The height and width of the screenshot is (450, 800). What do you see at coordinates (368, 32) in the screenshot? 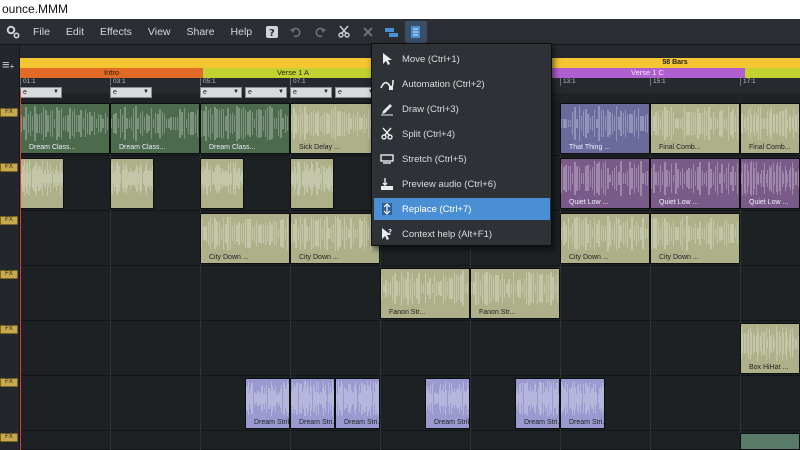
I see `delete-icon` at bounding box center [368, 32].